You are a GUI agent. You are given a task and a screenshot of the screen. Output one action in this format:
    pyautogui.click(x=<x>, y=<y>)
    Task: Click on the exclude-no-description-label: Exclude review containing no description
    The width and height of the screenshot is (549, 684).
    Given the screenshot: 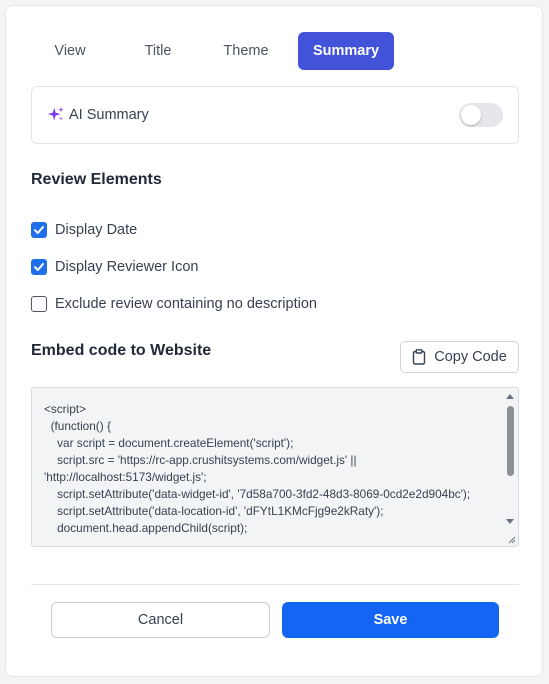 What is the action you would take?
    pyautogui.click(x=186, y=304)
    